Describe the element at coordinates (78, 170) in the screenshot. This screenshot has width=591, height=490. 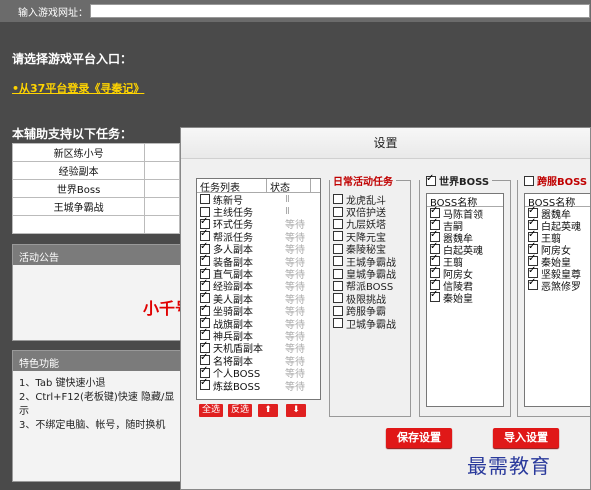
I see `support-task: 经验副本` at that location.